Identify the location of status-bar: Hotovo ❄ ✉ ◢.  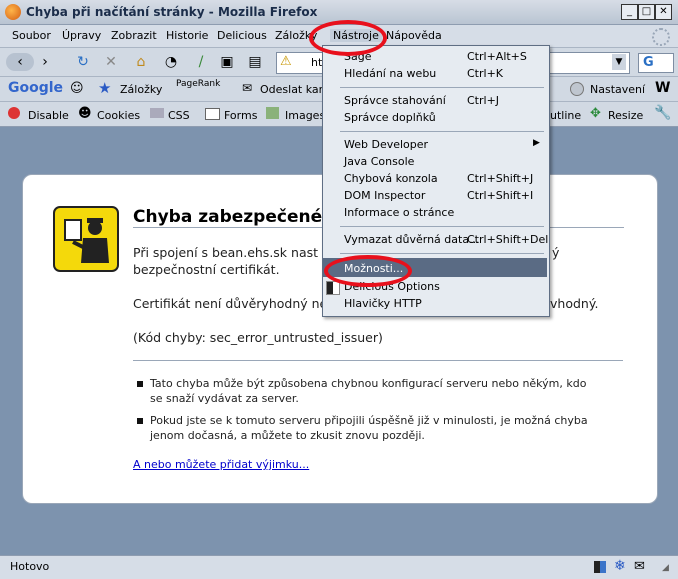
(339, 567).